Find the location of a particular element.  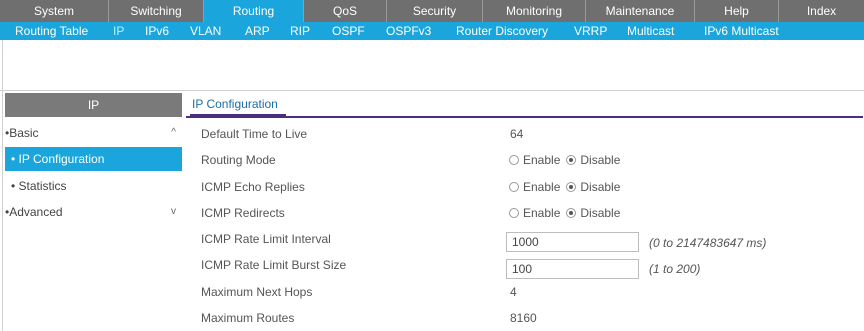

sidebar-item-label: • IP Configuration is located at coordinates (58, 159).